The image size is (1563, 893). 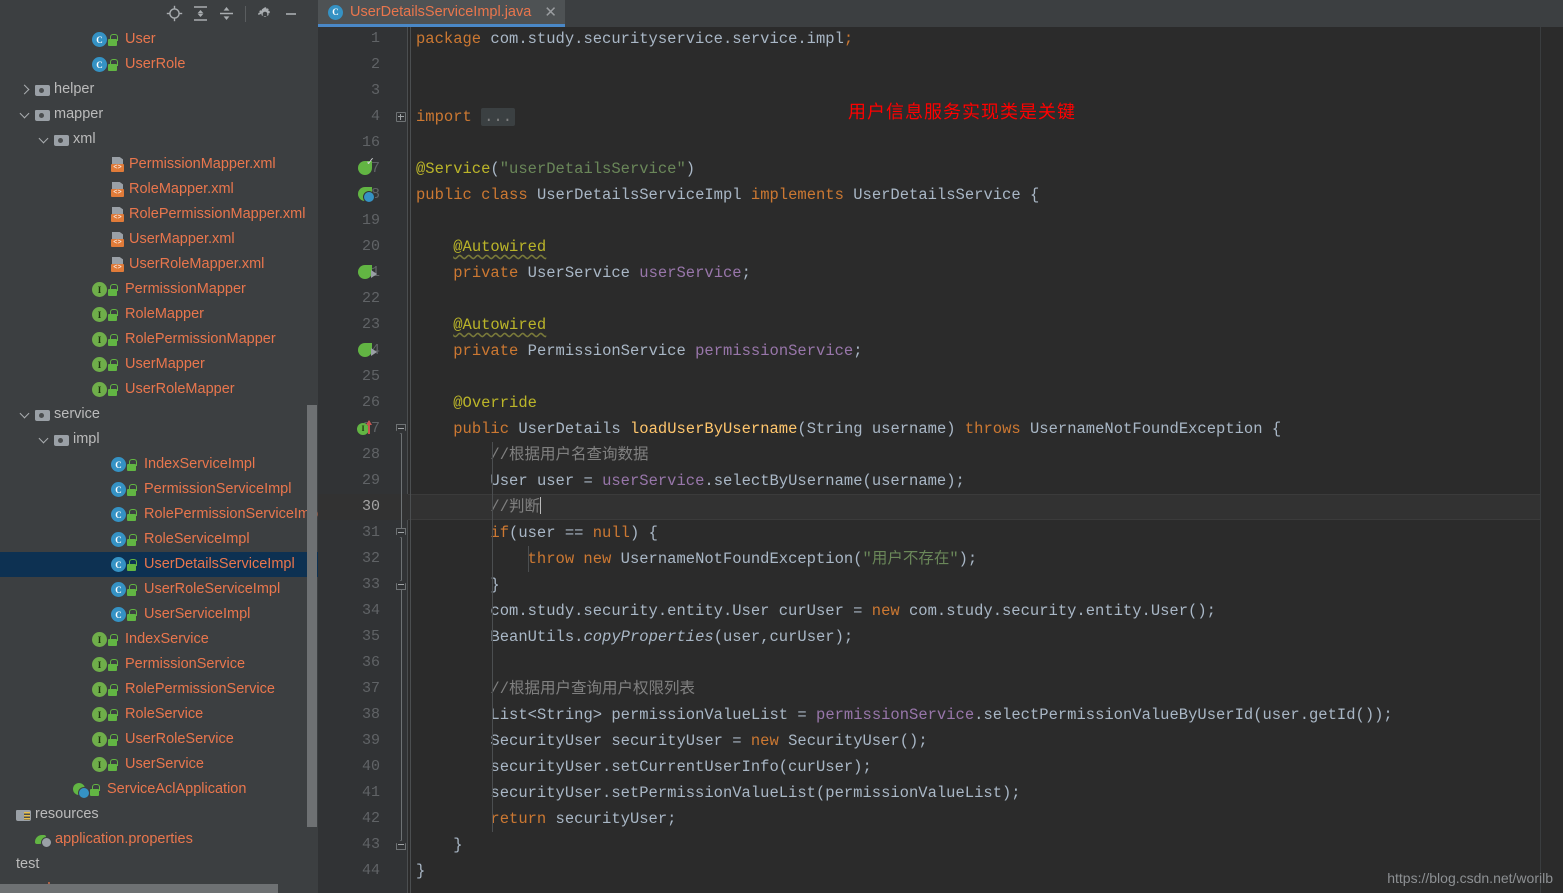 I want to click on collapse-all-icon, so click(x=226, y=14).